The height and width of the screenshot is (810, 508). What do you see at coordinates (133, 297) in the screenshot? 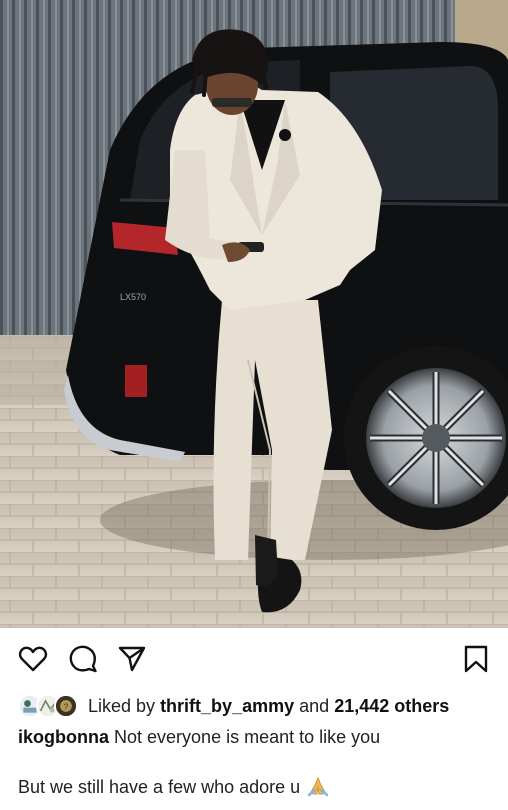
I see `svg-text: LX570` at bounding box center [133, 297].